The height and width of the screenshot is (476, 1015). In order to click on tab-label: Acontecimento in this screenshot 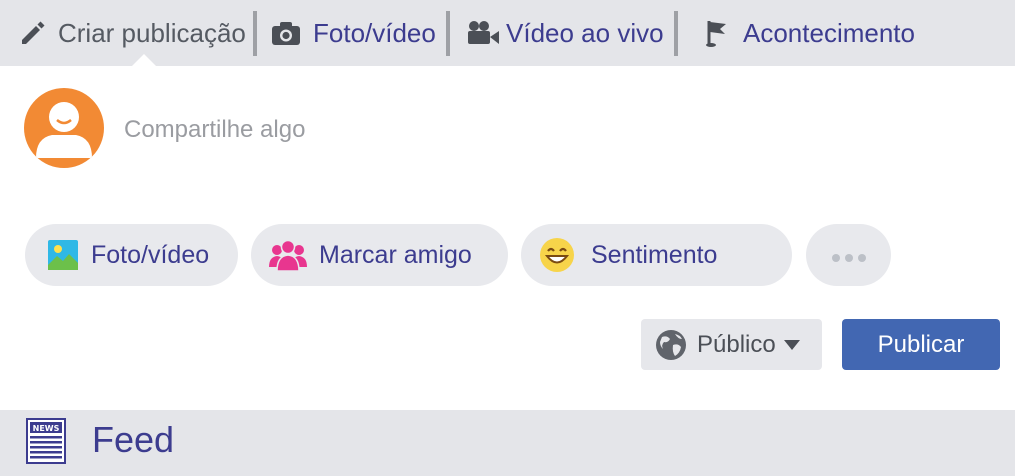, I will do `click(829, 32)`.